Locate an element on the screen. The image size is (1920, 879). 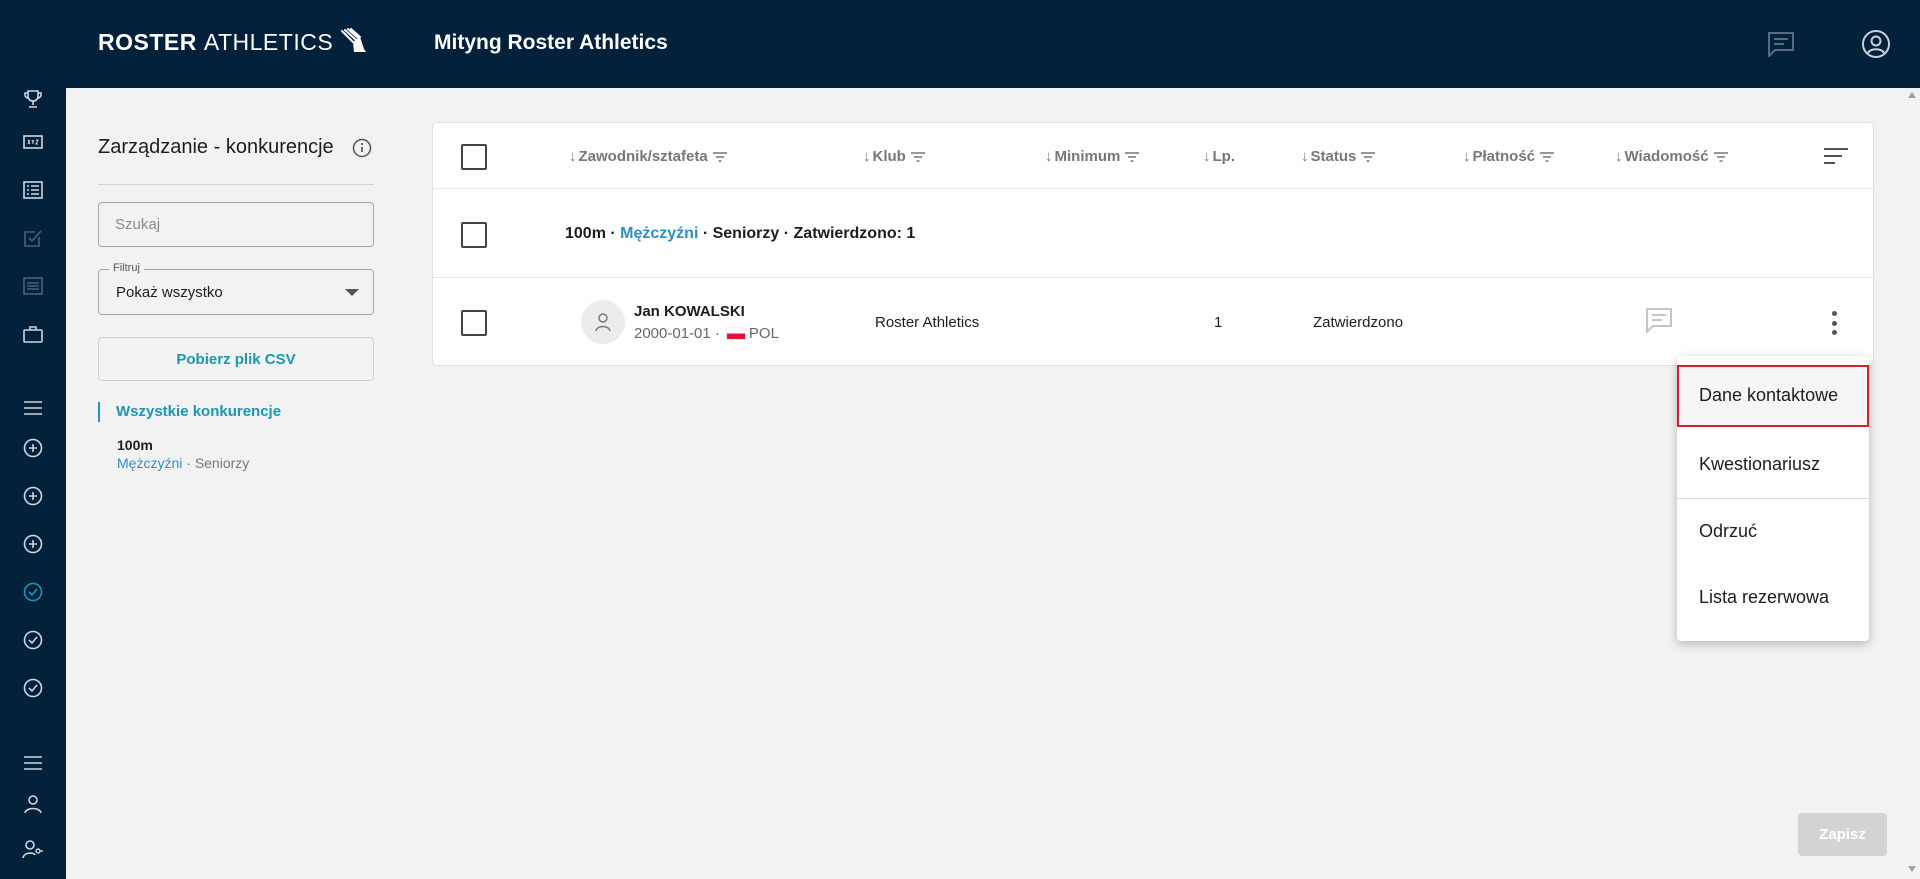
menu-item-reserve-list: Lista rezerwowa is located at coordinates (1773, 597).